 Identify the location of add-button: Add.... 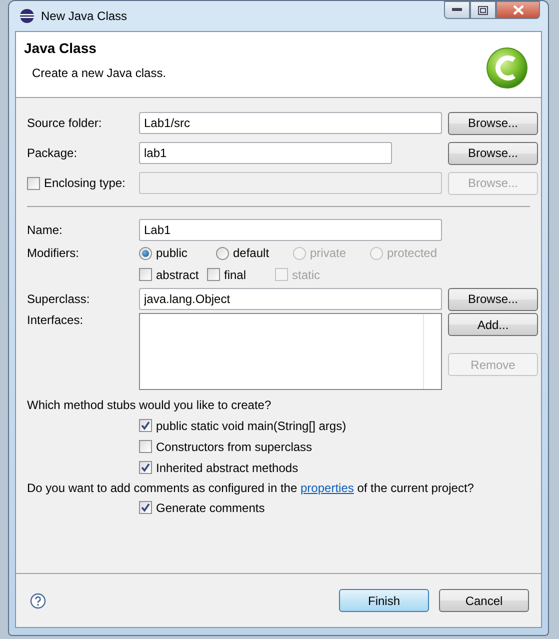
(493, 324).